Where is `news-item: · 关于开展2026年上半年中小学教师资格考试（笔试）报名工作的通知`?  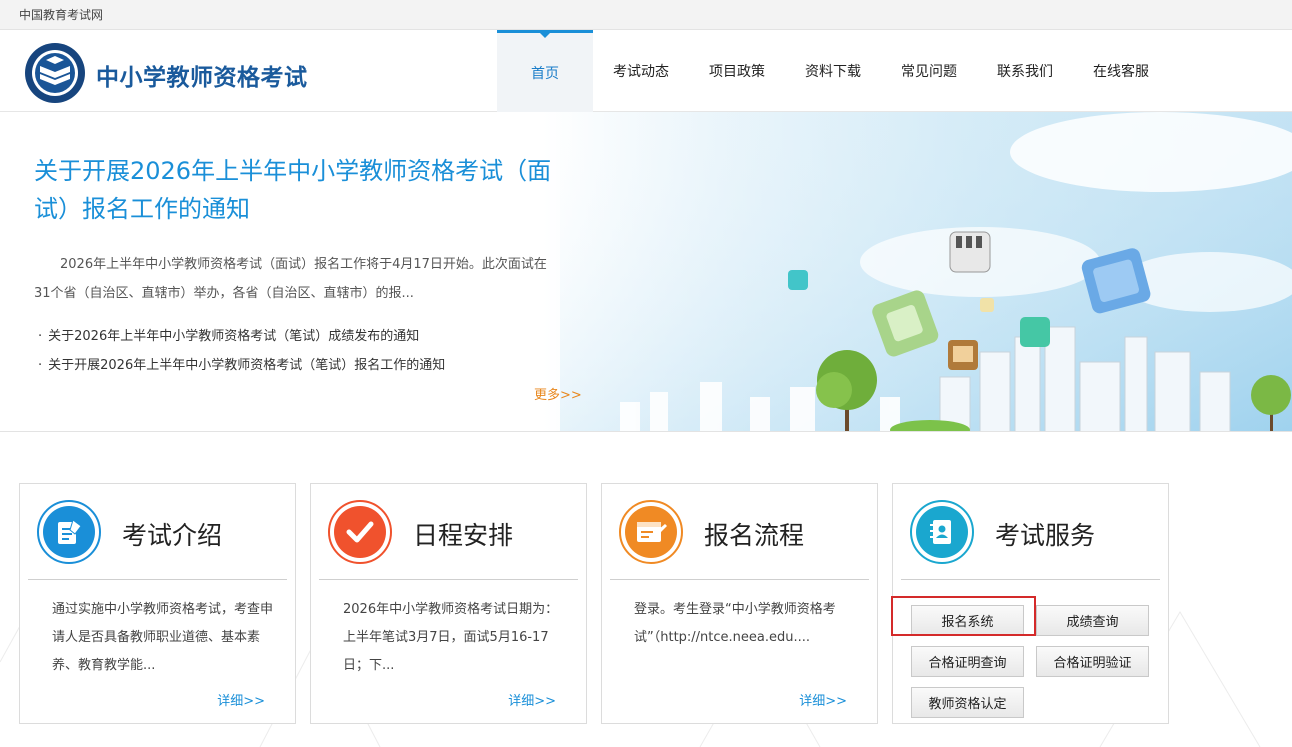
news-item: · 关于开展2026年上半年中小学教师资格考试（笔试）报名工作的通知 is located at coordinates (241, 365).